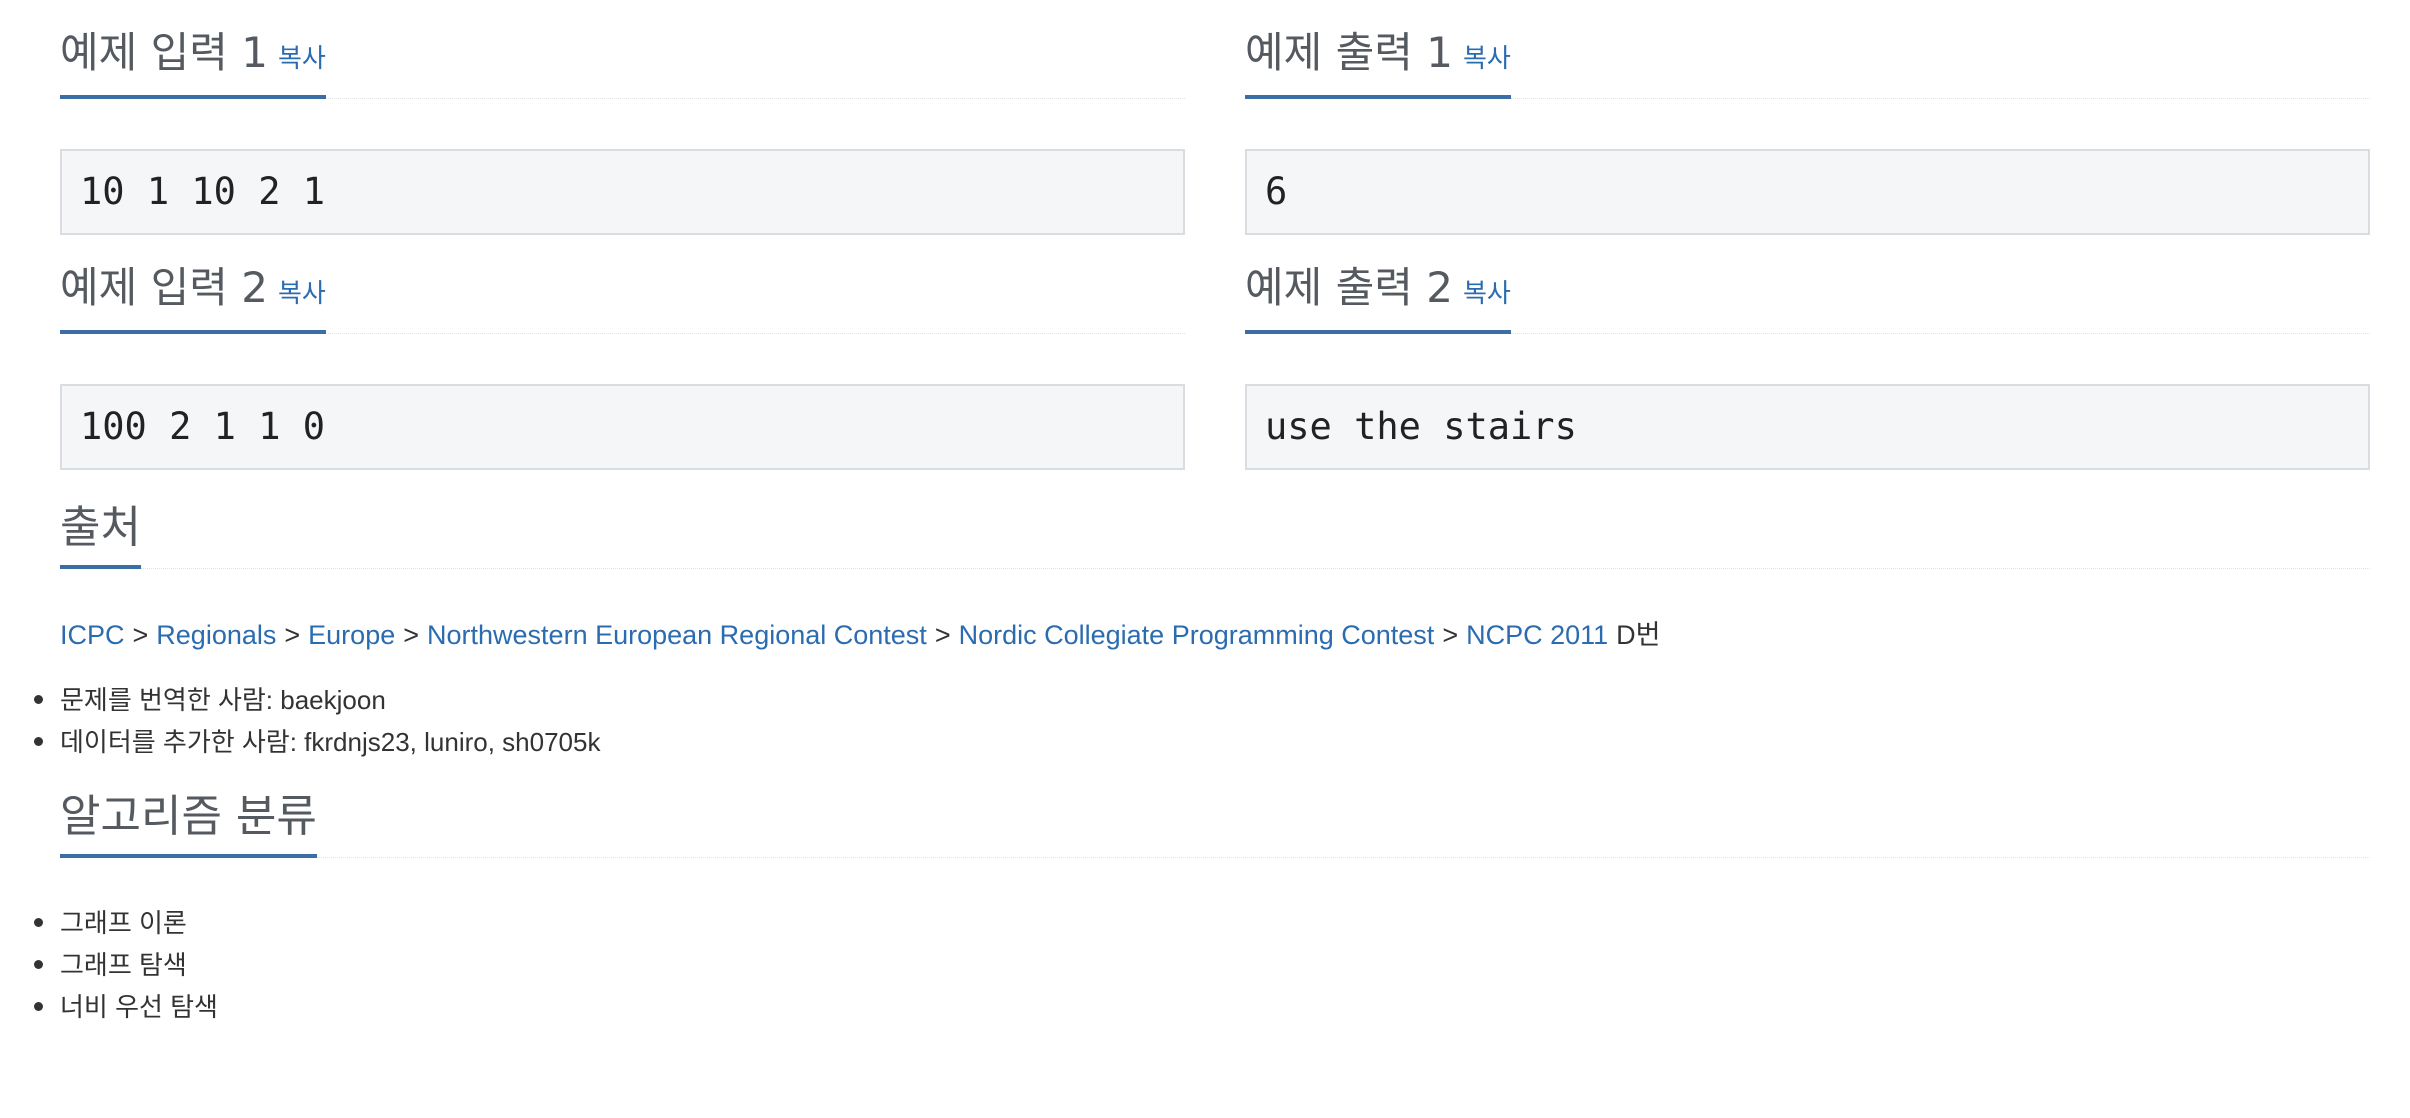 The height and width of the screenshot is (1118, 2410). I want to click on source-title: 출처, so click(100, 533).